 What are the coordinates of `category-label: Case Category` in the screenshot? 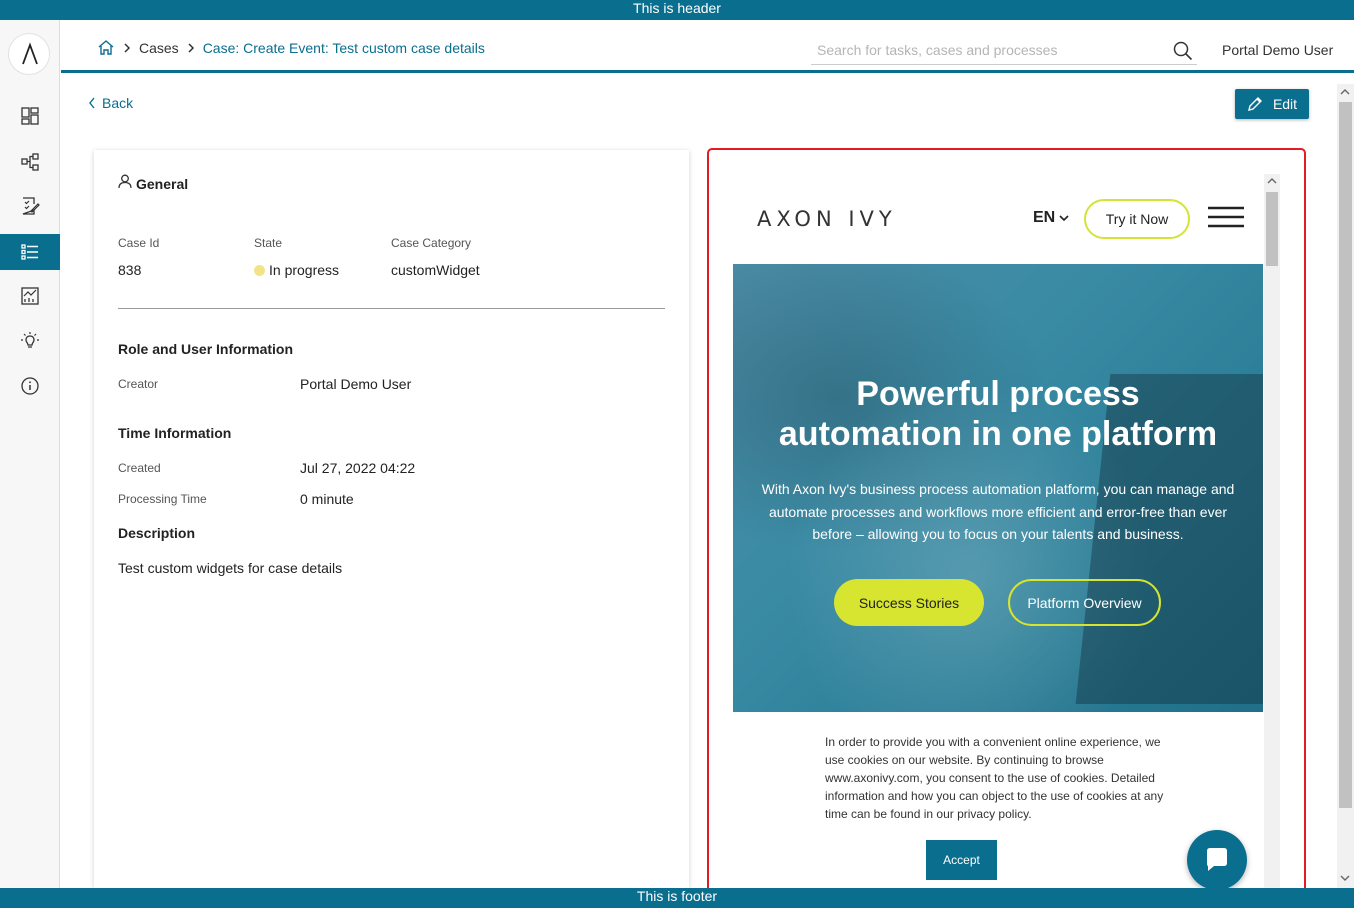 It's located at (431, 243).